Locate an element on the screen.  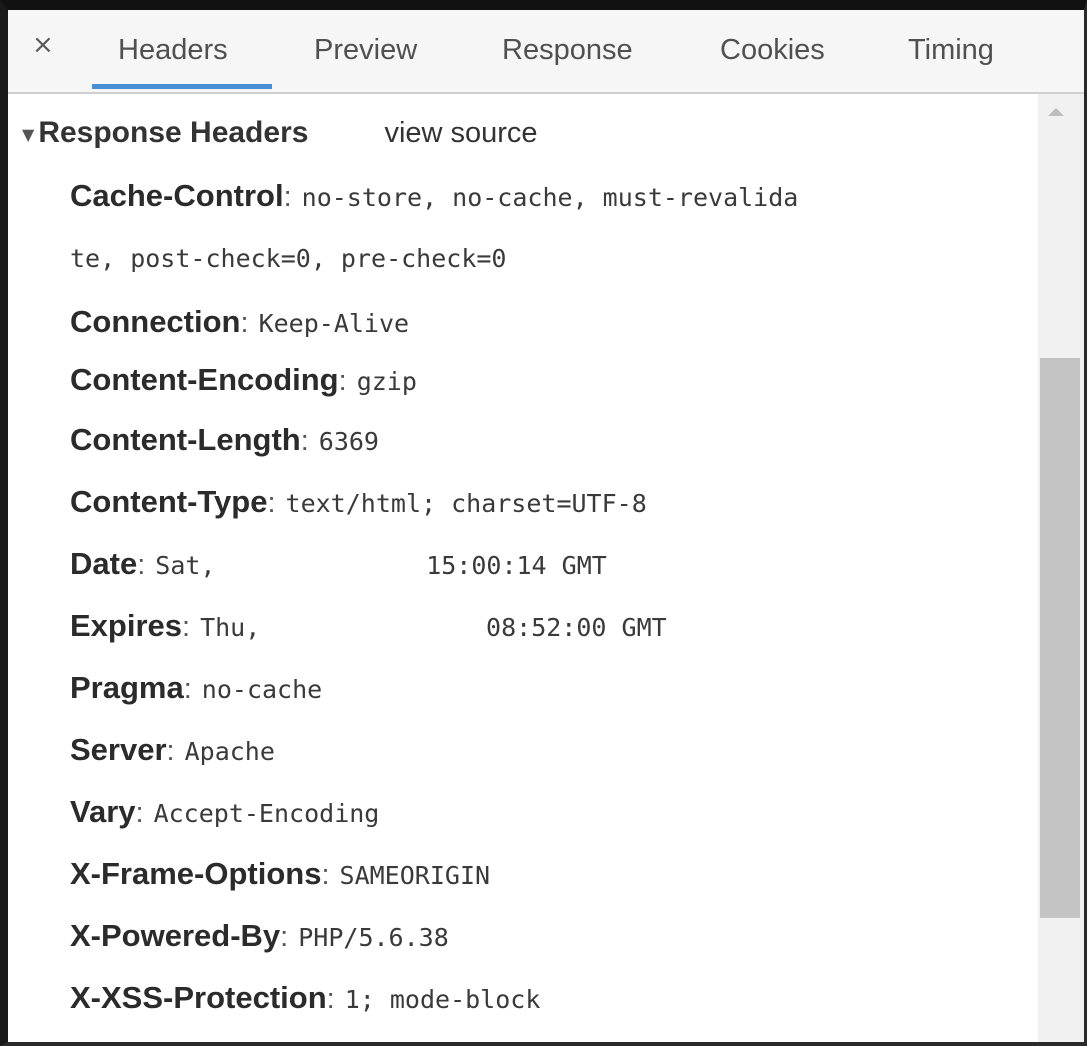
header-row-vary: Vary: Accept-Encoding is located at coordinates (224, 812).